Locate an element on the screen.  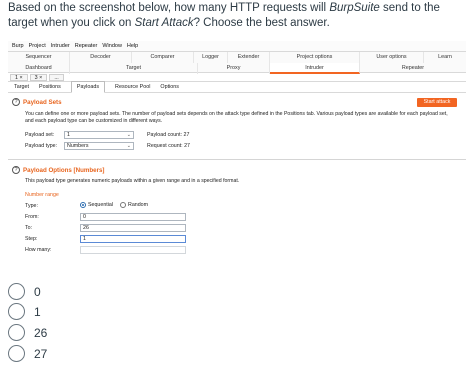
payload-type-select: Numbers ⌄ is located at coordinates (99, 146).